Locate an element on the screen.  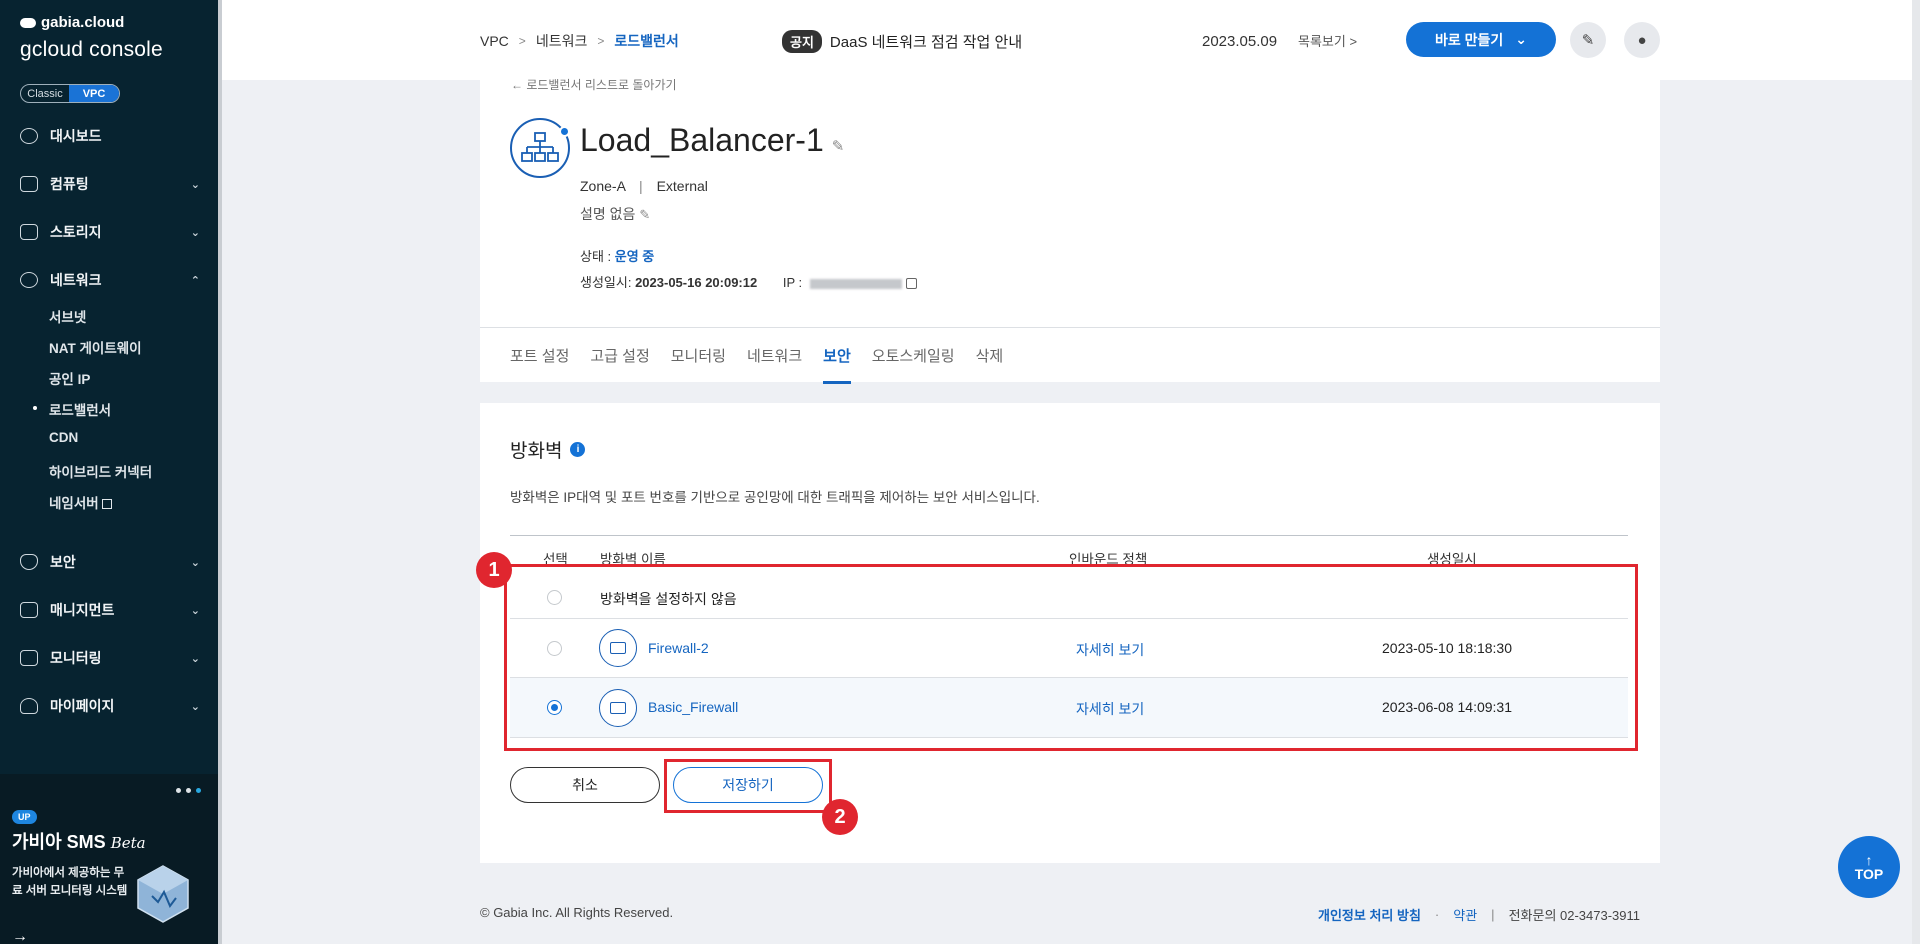
nav-monitoring: 모니터링 ⌄ is located at coordinates (110, 658).